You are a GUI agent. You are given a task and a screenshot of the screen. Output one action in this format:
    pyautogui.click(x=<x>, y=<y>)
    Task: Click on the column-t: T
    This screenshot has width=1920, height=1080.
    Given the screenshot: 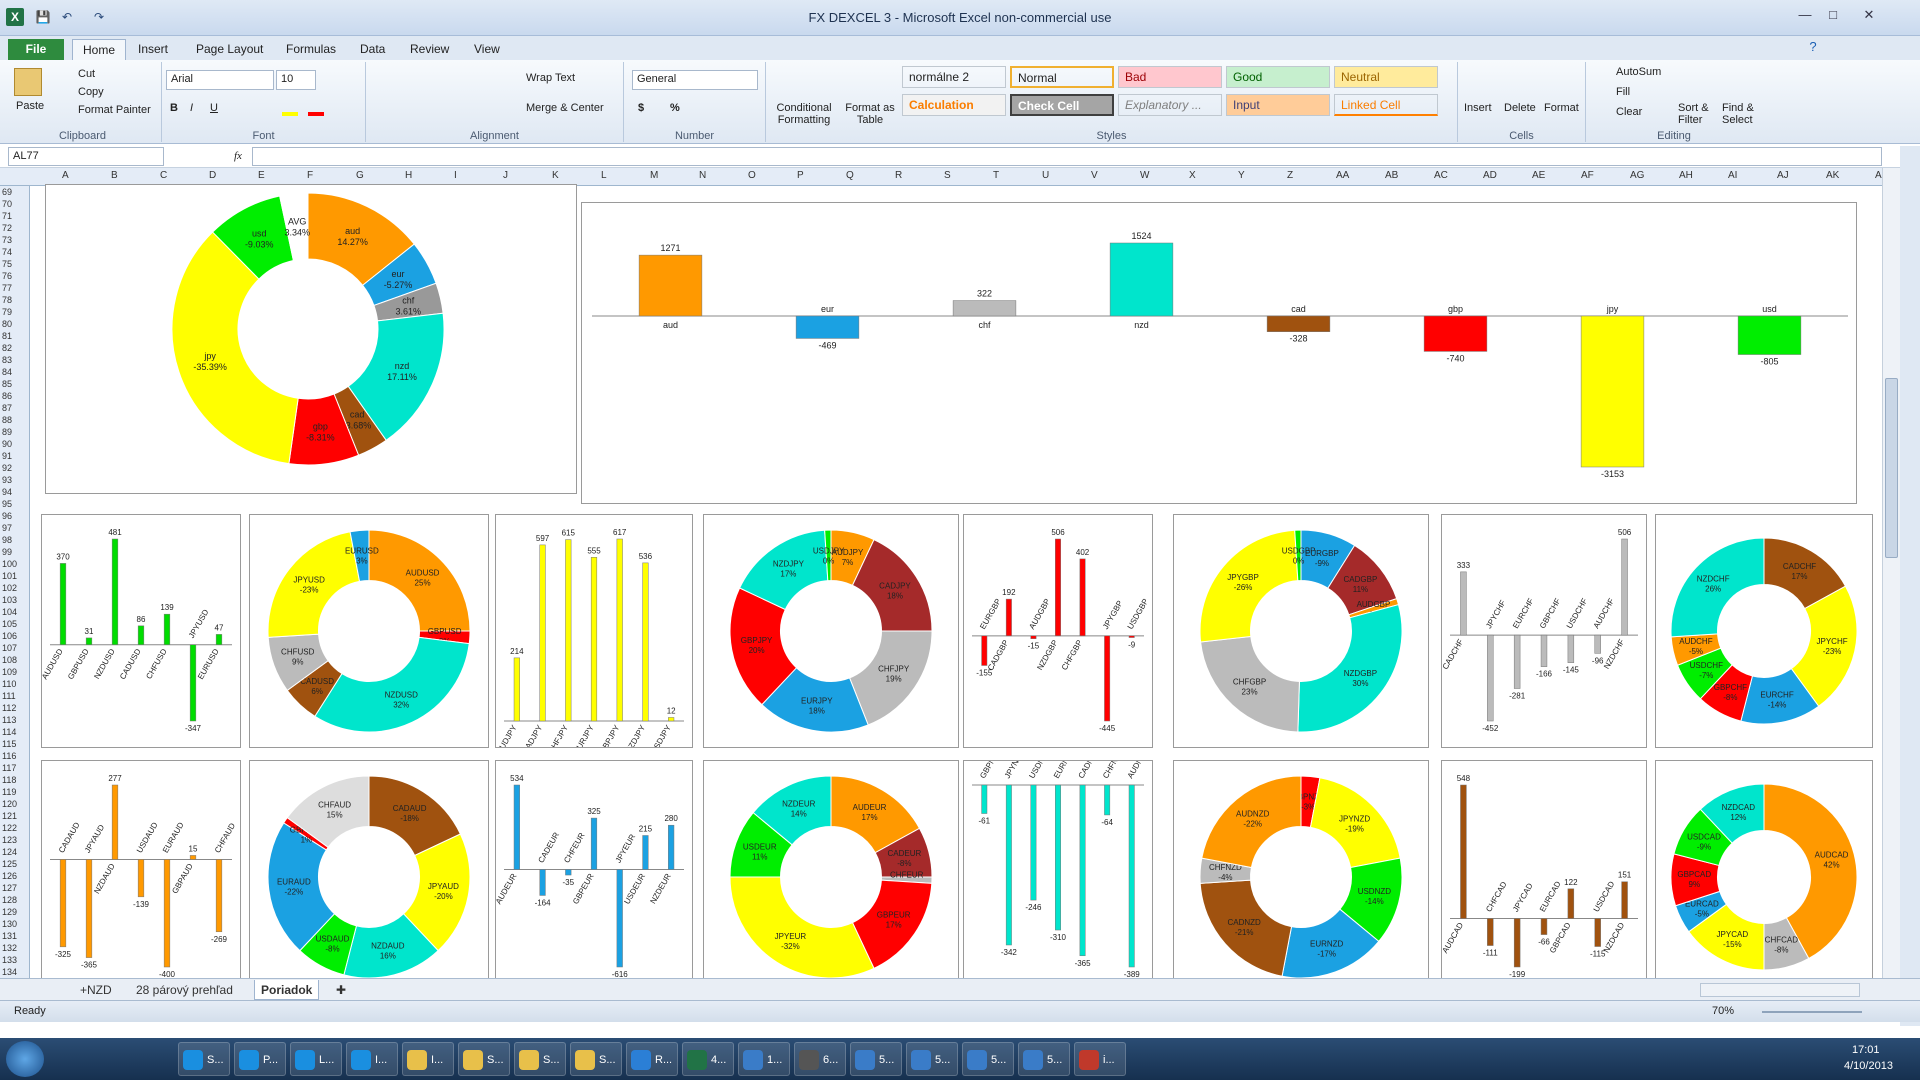 What is the action you would take?
    pyautogui.click(x=996, y=175)
    